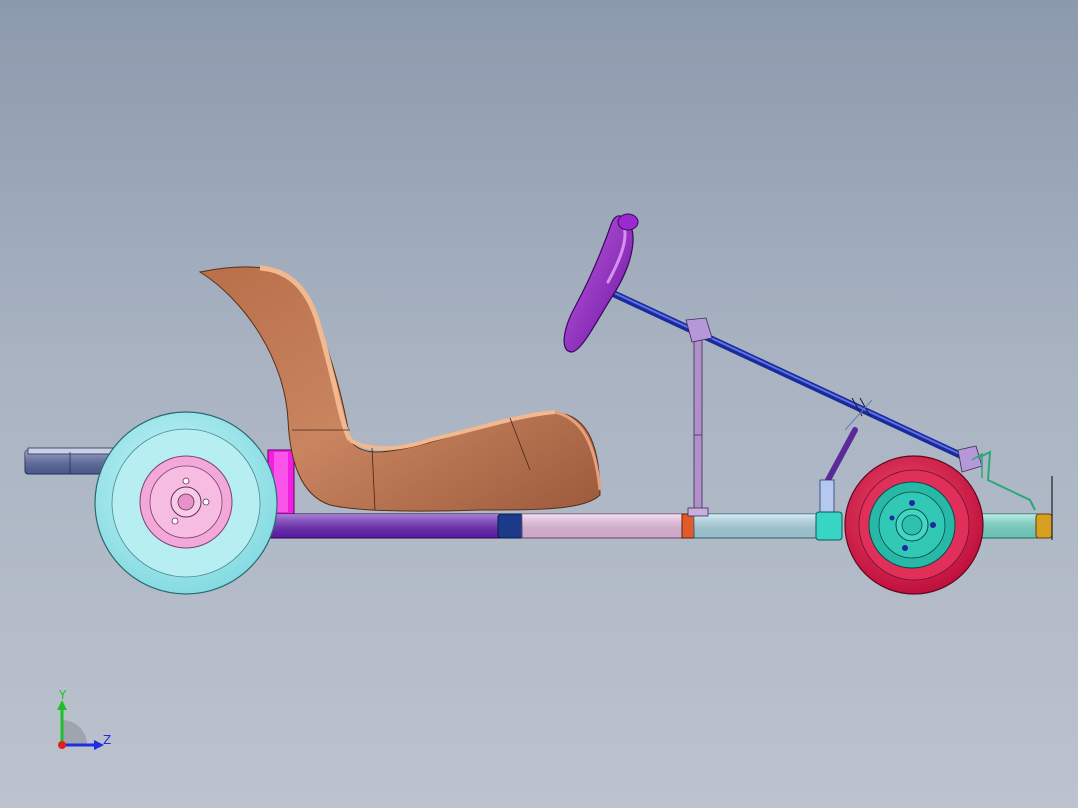  Describe the element at coordinates (1003, 480) in the screenshot. I see `pedal` at that location.